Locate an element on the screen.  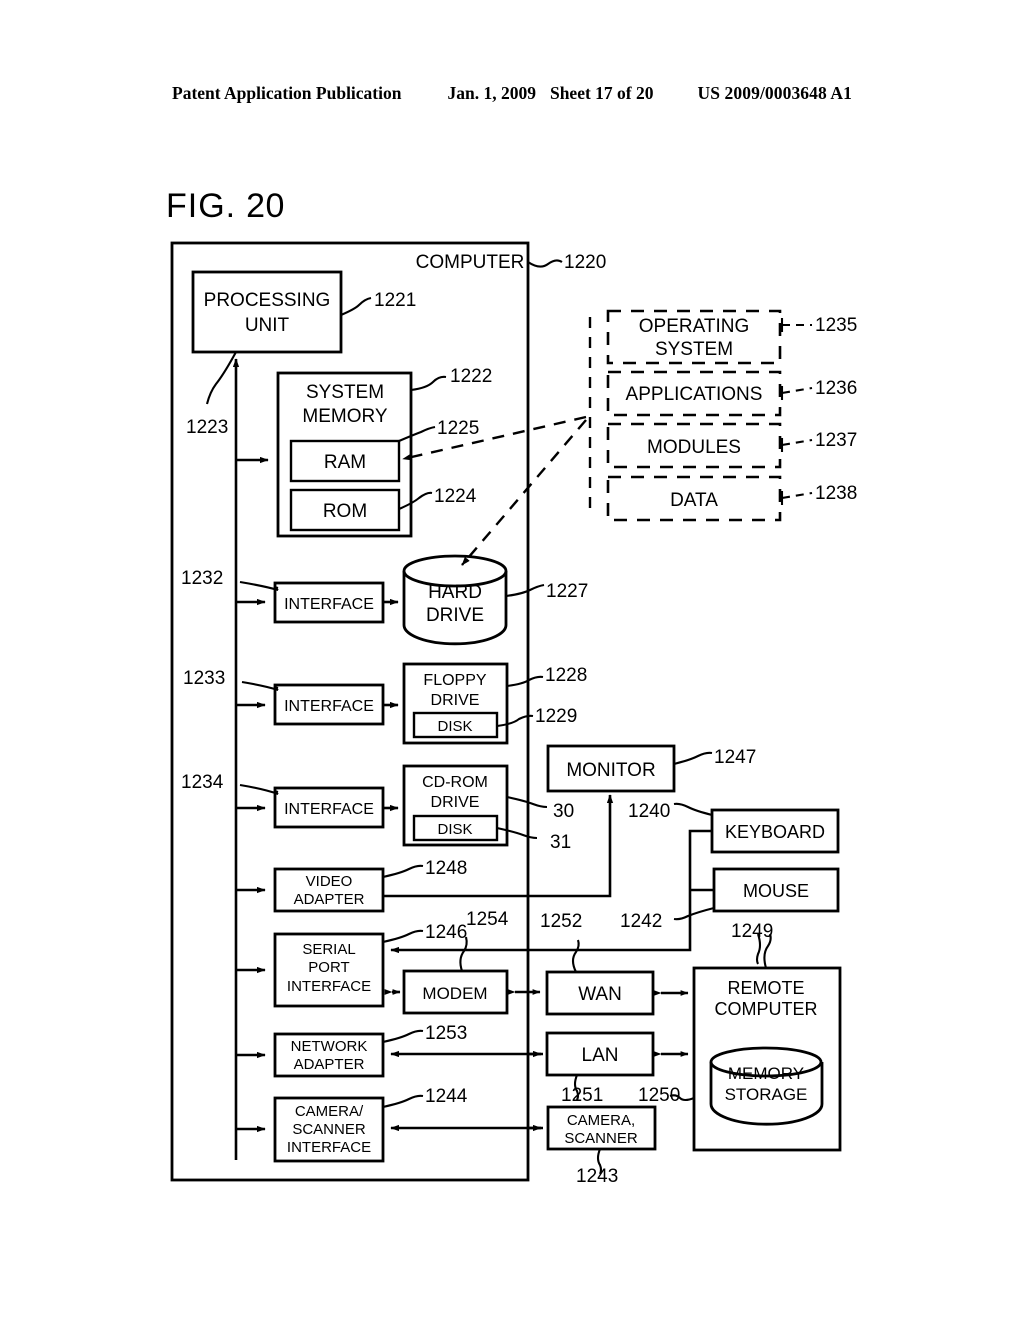
numeral-lan: 1251 is located at coordinates (582, 1095).